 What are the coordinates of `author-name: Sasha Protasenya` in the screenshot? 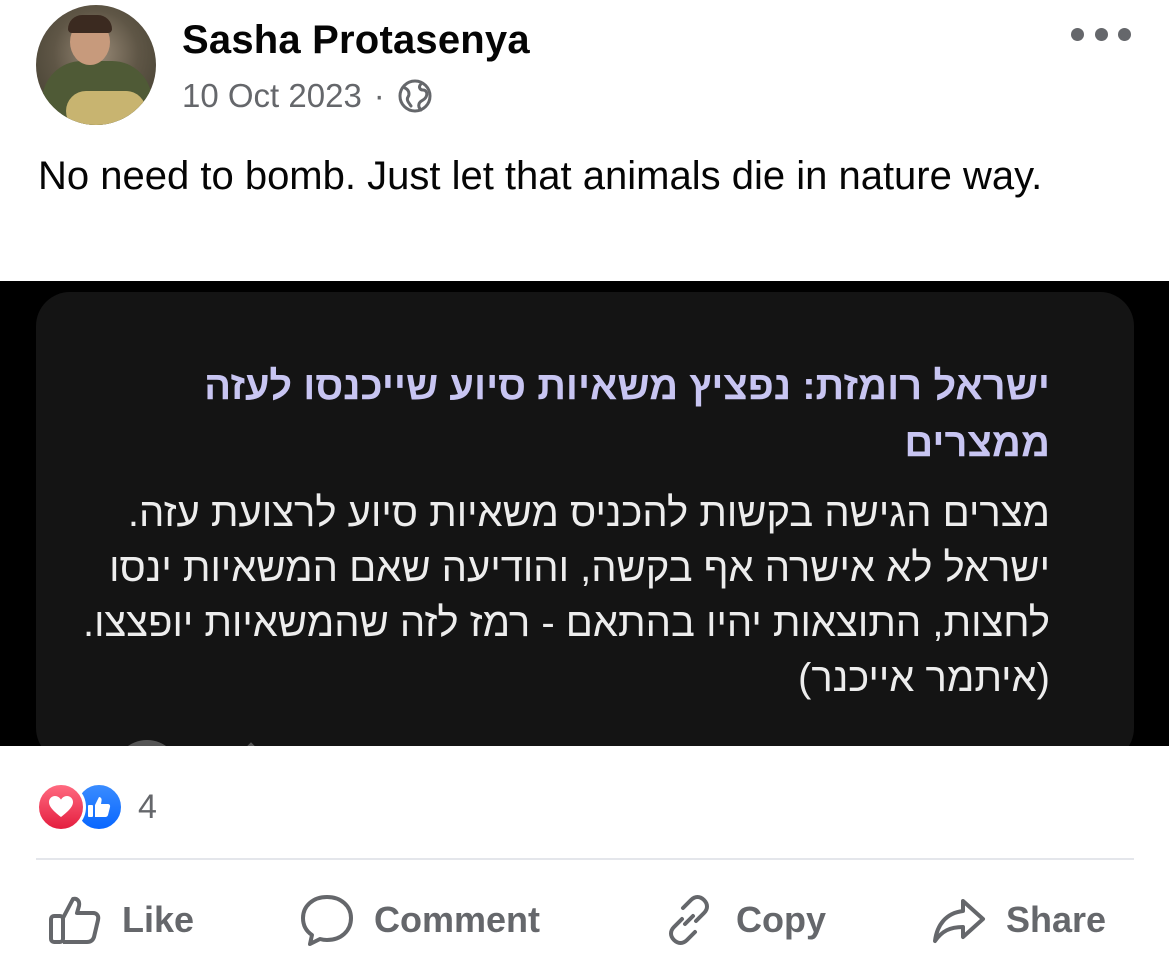 It's located at (356, 40).